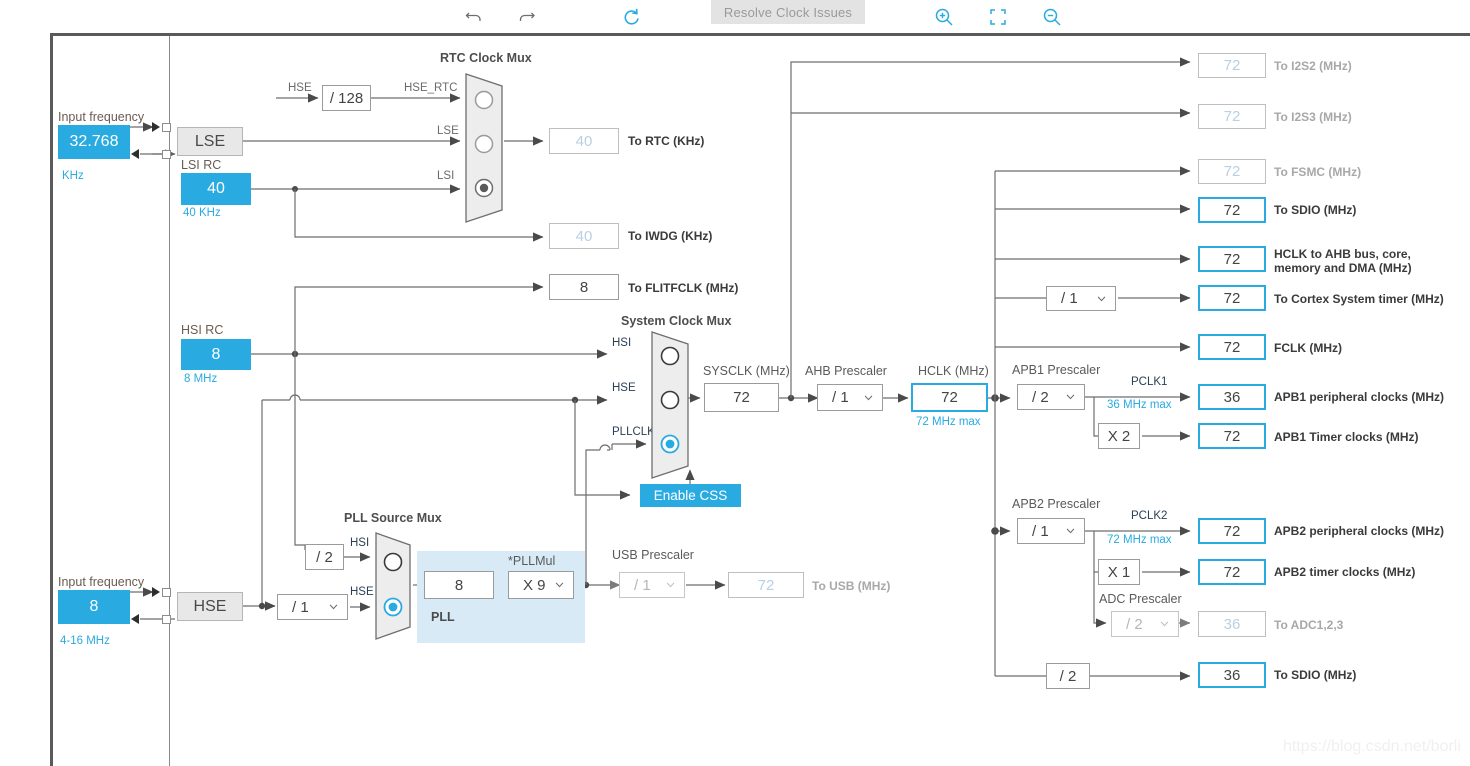  I want to click on to-usb-label: To USB (MHz), so click(851, 586).